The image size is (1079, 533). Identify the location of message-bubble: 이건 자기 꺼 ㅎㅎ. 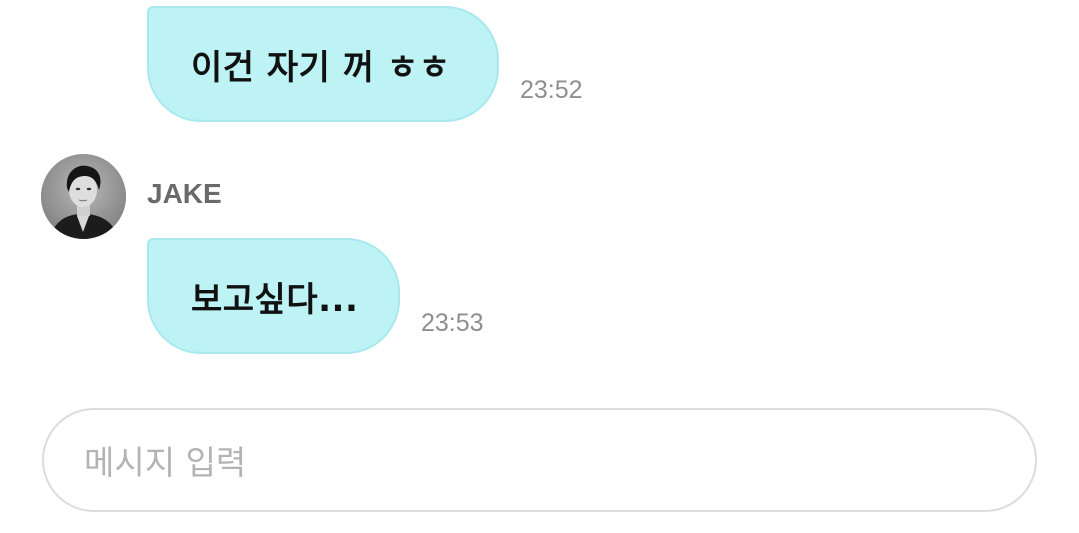
(323, 64).